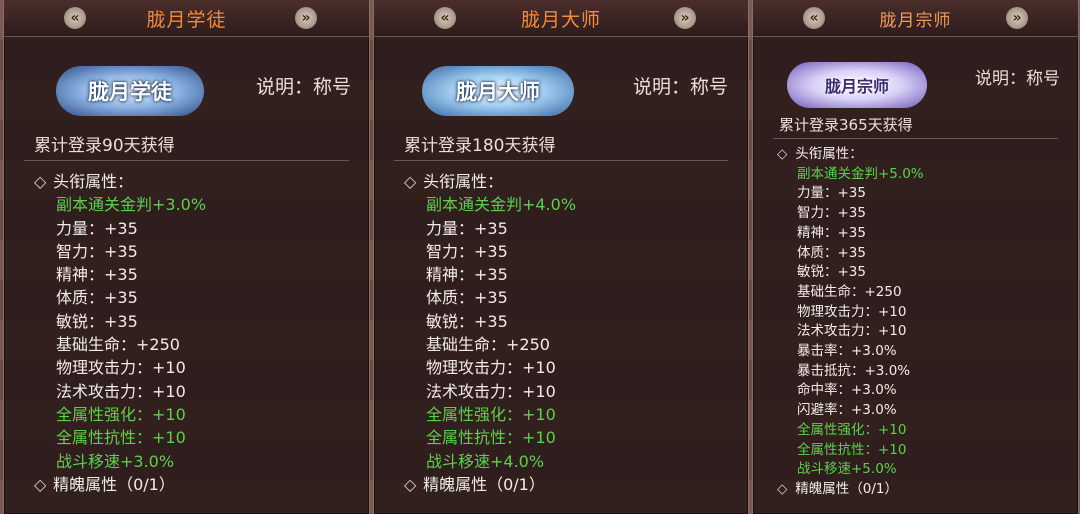 This screenshot has width=1080, height=514. I want to click on panel-titlebar: « 胧月大师 », so click(561, 18).